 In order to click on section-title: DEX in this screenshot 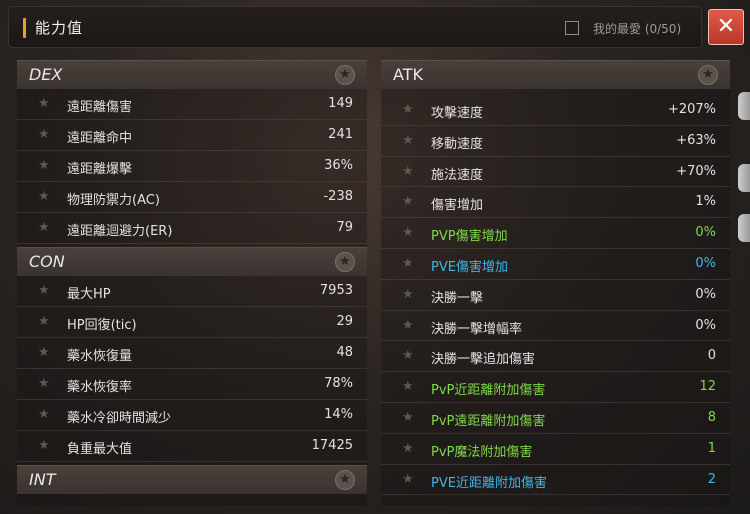, I will do `click(46, 74)`.